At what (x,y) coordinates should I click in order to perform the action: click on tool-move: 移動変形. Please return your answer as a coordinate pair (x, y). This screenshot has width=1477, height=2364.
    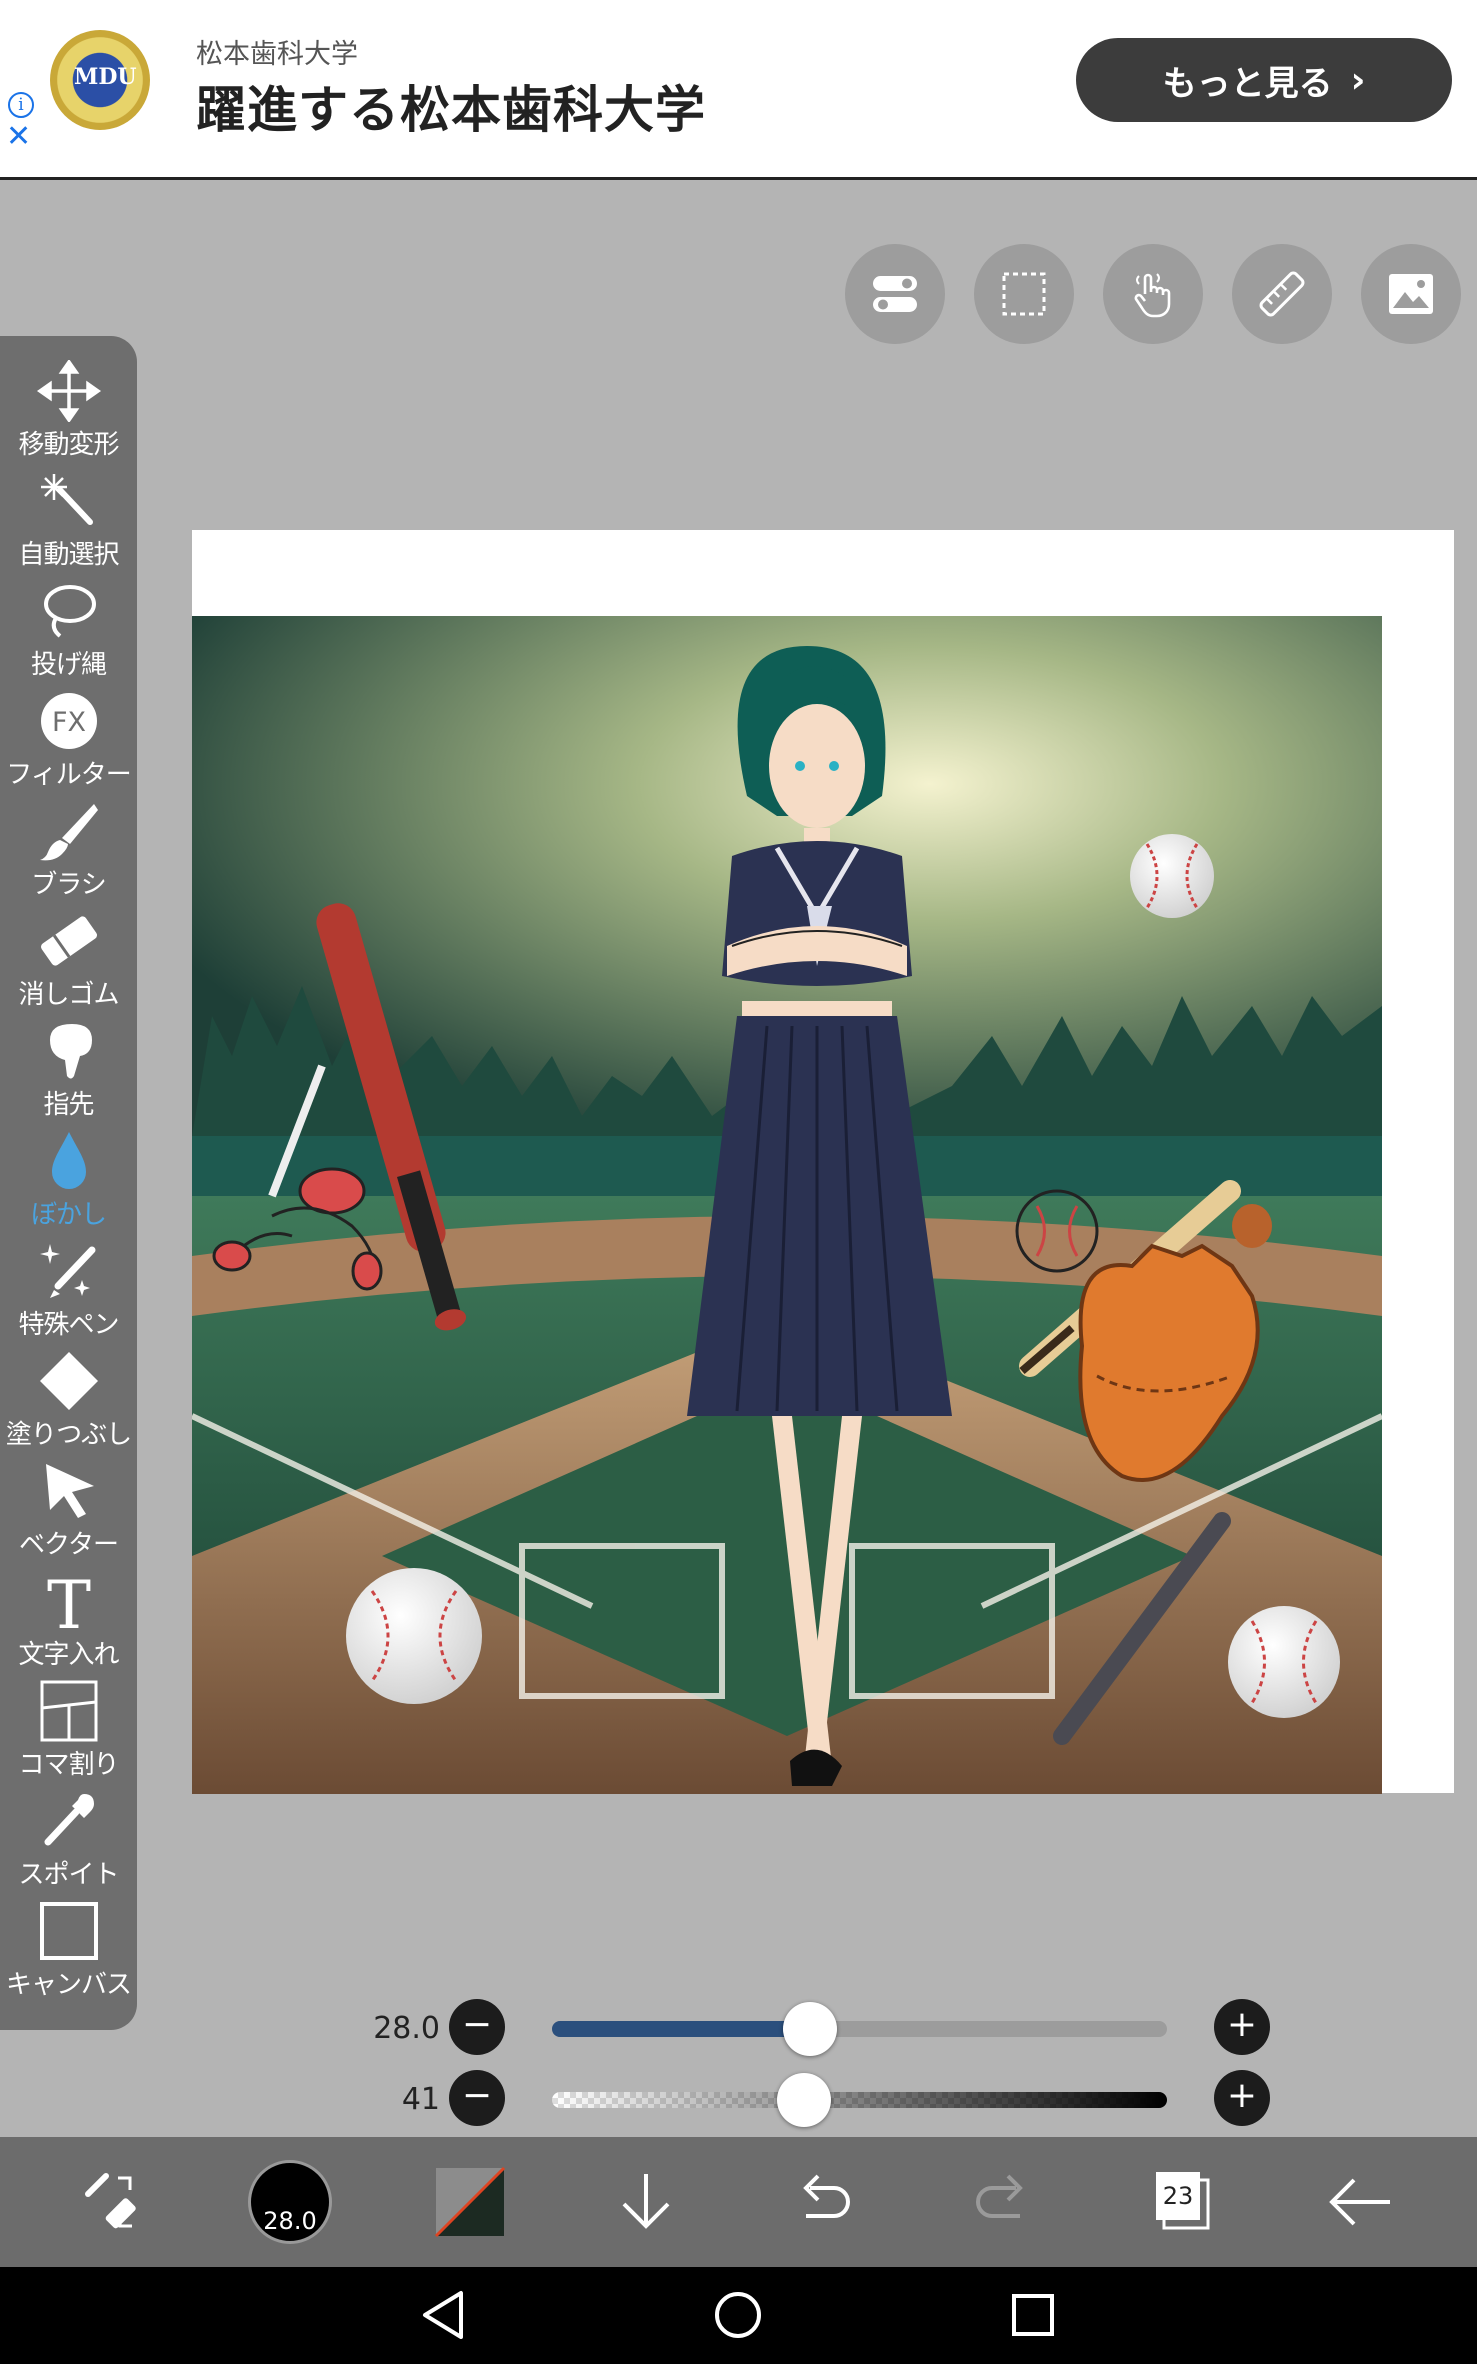
    Looking at the image, I should click on (68, 414).